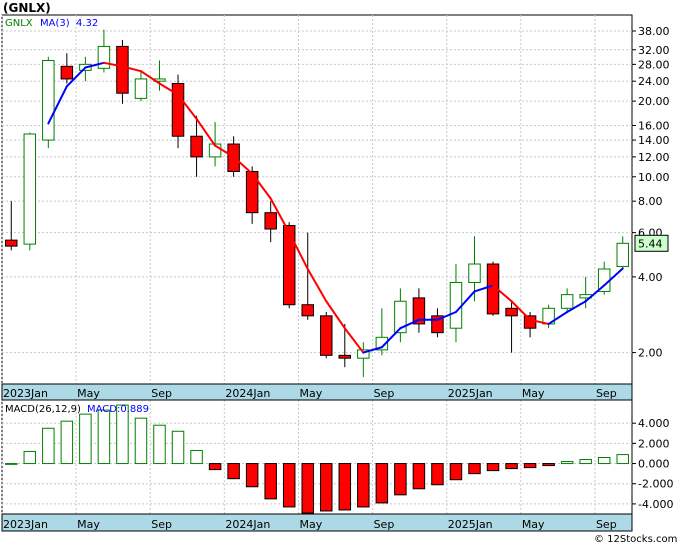 Image resolution: width=680 pixels, height=550 pixels. What do you see at coordinates (654, 64) in the screenshot?
I see `price-y-tick-label: 28.00` at bounding box center [654, 64].